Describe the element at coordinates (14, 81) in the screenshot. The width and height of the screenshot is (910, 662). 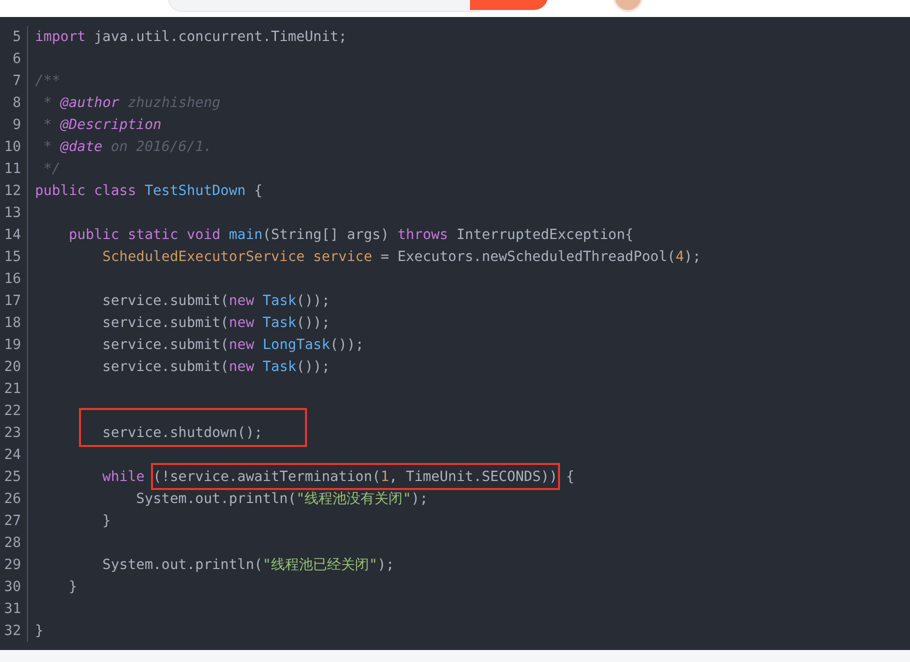
I see `line-number: 7` at that location.